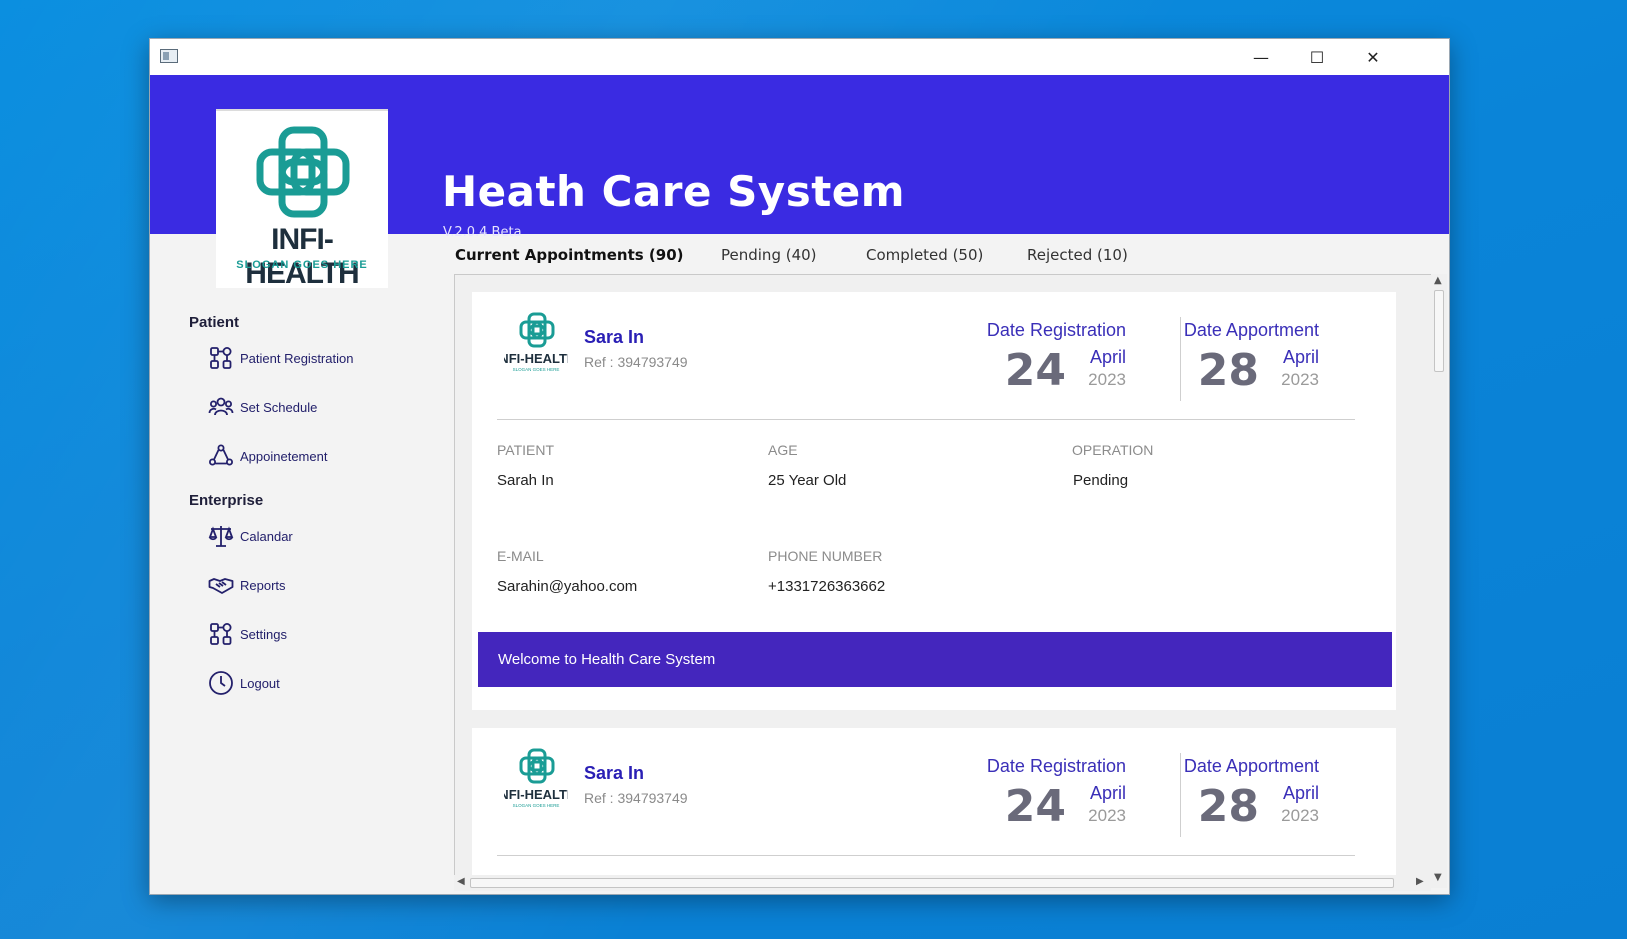  Describe the element at coordinates (279, 407) in the screenshot. I see `sidebar-item-label: Set Schedule` at that location.